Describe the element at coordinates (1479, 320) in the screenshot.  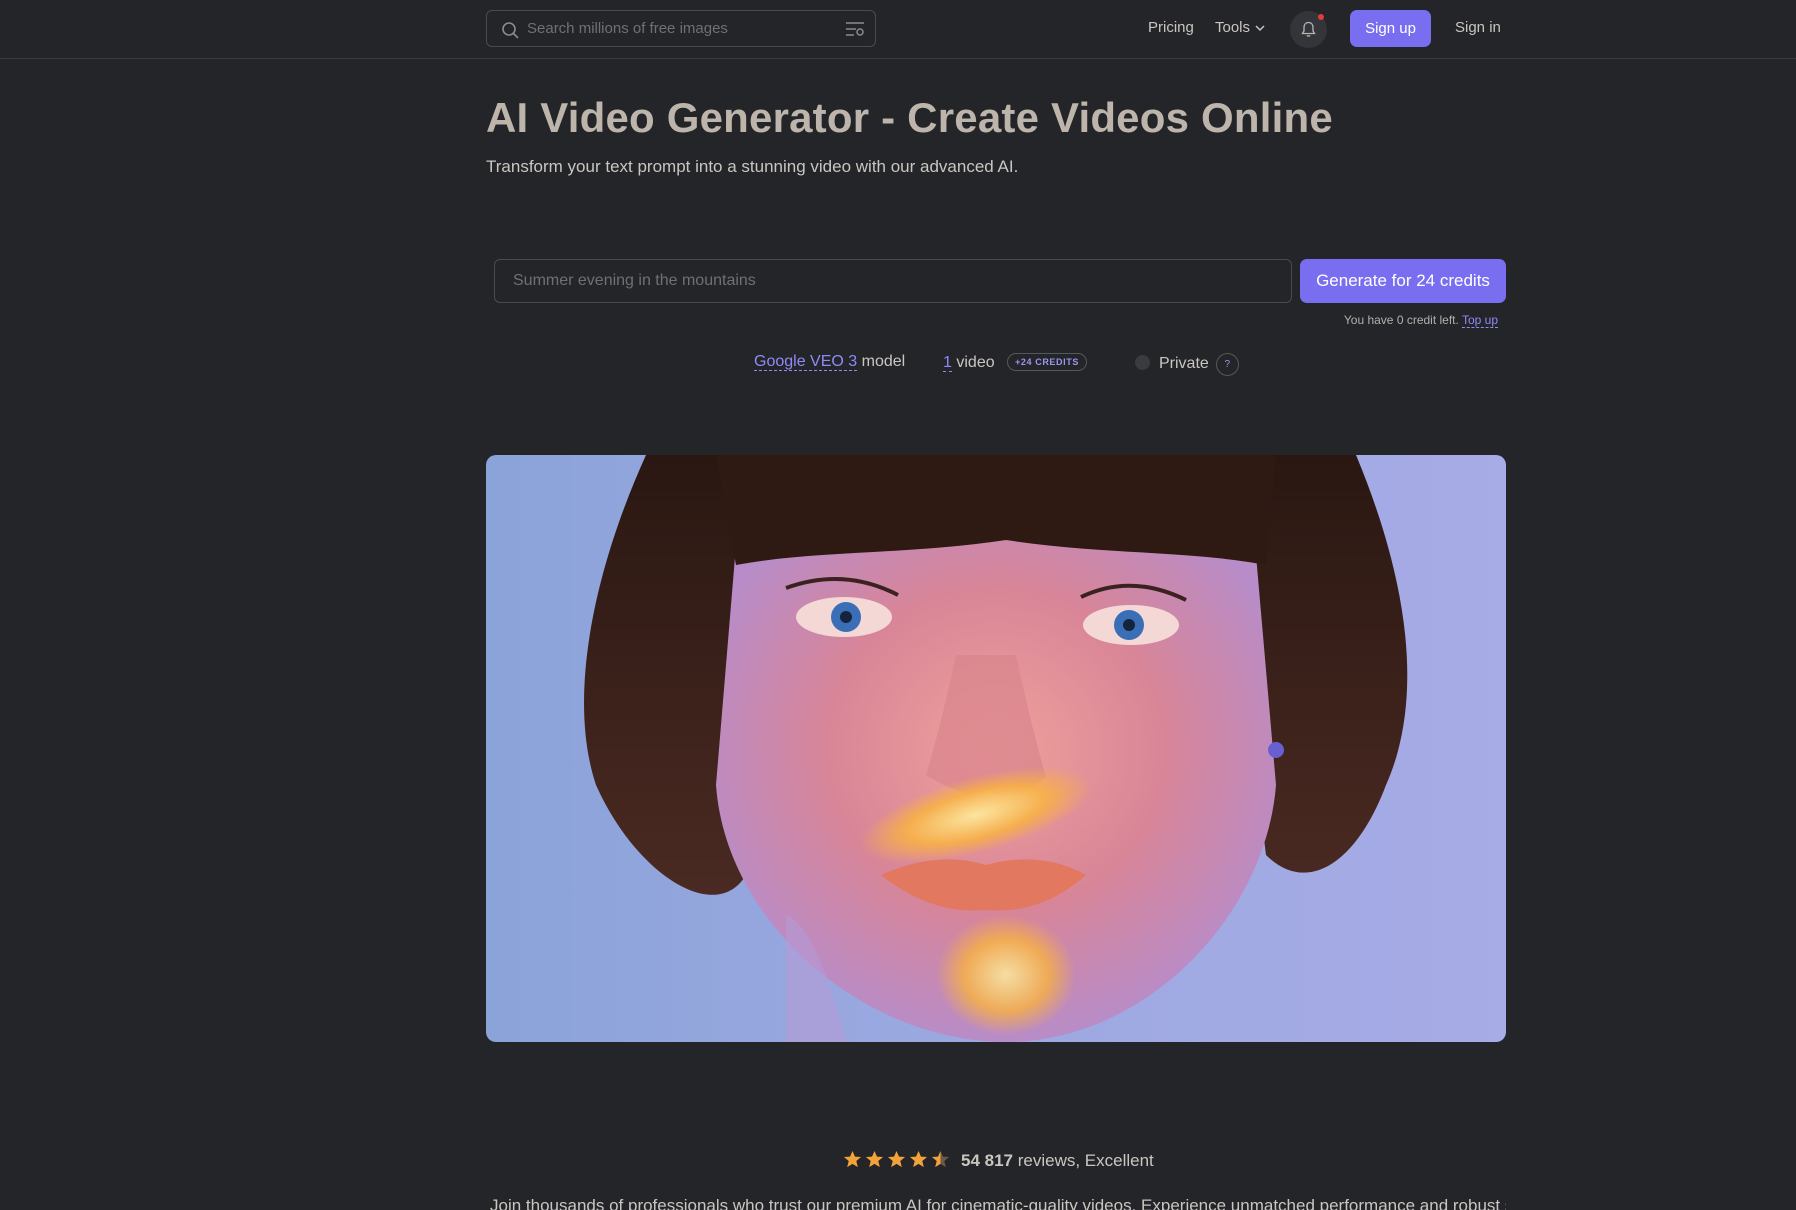
I see `top-up-link: Top up` at that location.